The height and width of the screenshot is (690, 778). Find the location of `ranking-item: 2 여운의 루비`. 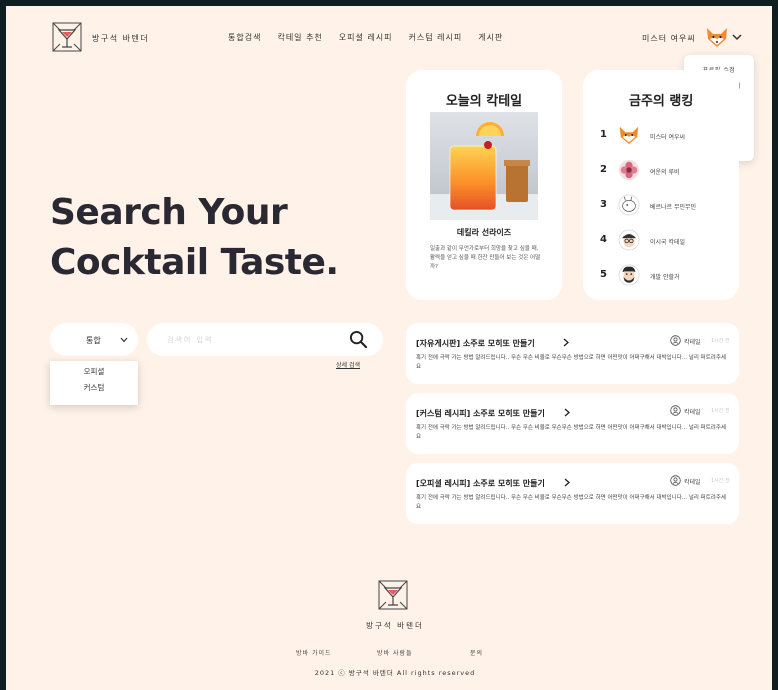

ranking-item: 2 여운의 루비 is located at coordinates (665, 171).